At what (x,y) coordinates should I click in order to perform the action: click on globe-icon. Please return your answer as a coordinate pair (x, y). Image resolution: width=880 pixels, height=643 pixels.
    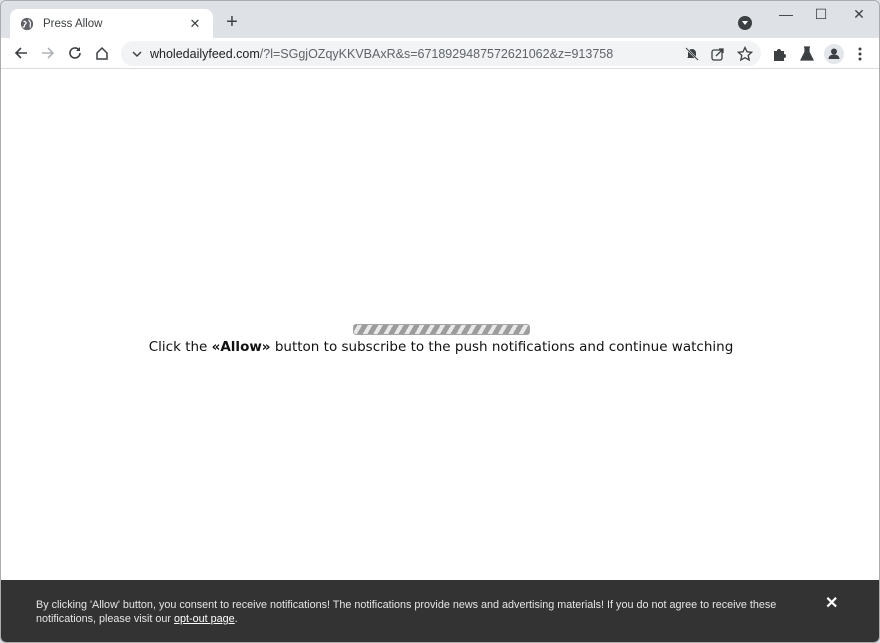
    Looking at the image, I should click on (27, 24).